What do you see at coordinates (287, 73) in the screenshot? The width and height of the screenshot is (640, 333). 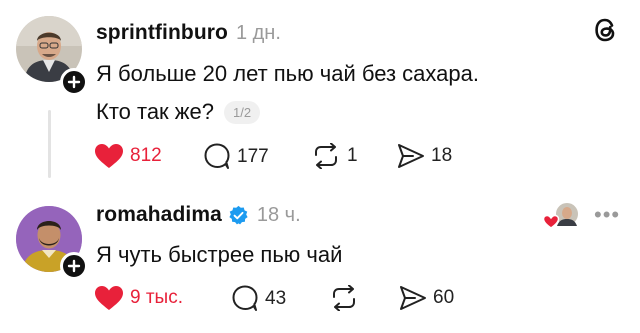 I see `post-text-line: Я больше 20 лет пью чай без сахара.` at bounding box center [287, 73].